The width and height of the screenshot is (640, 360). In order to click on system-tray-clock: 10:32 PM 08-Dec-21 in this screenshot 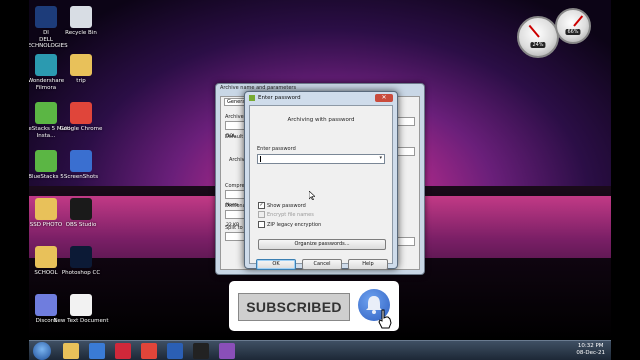, I will do `click(590, 350)`.